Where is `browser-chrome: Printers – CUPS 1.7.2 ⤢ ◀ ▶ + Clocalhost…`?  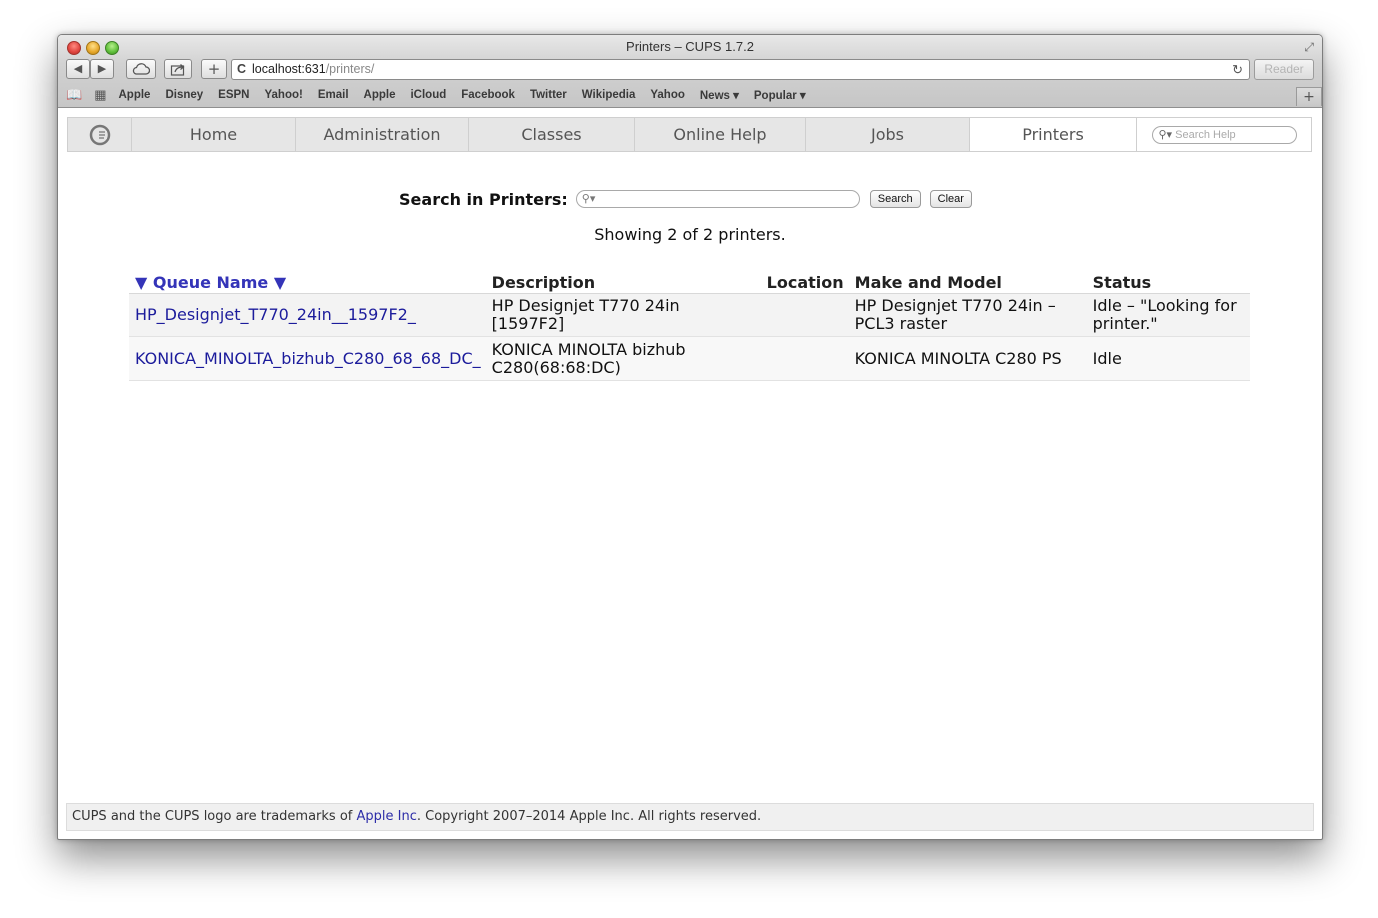 browser-chrome: Printers – CUPS 1.7.2 ⤢ ◀ ▶ + Clocalhost… is located at coordinates (690, 71).